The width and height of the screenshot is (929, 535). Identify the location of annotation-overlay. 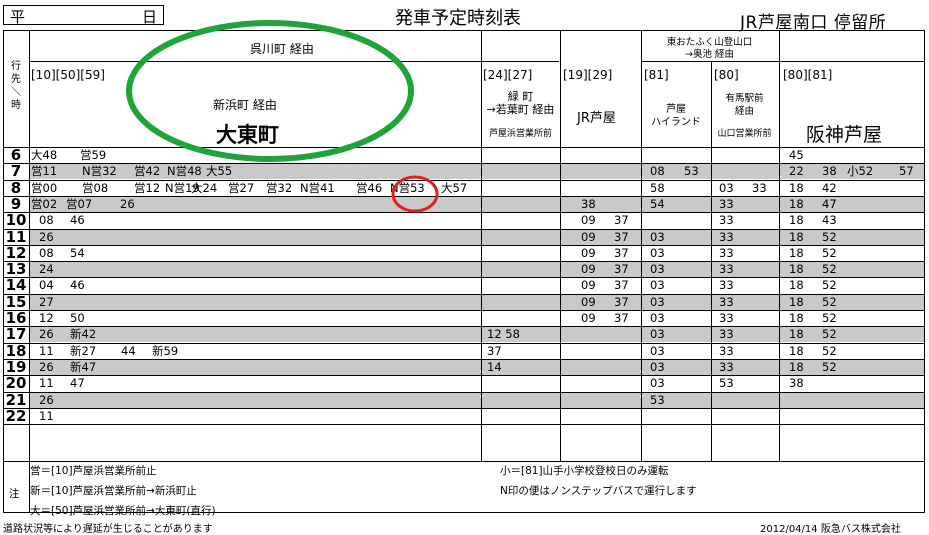
(282, 116).